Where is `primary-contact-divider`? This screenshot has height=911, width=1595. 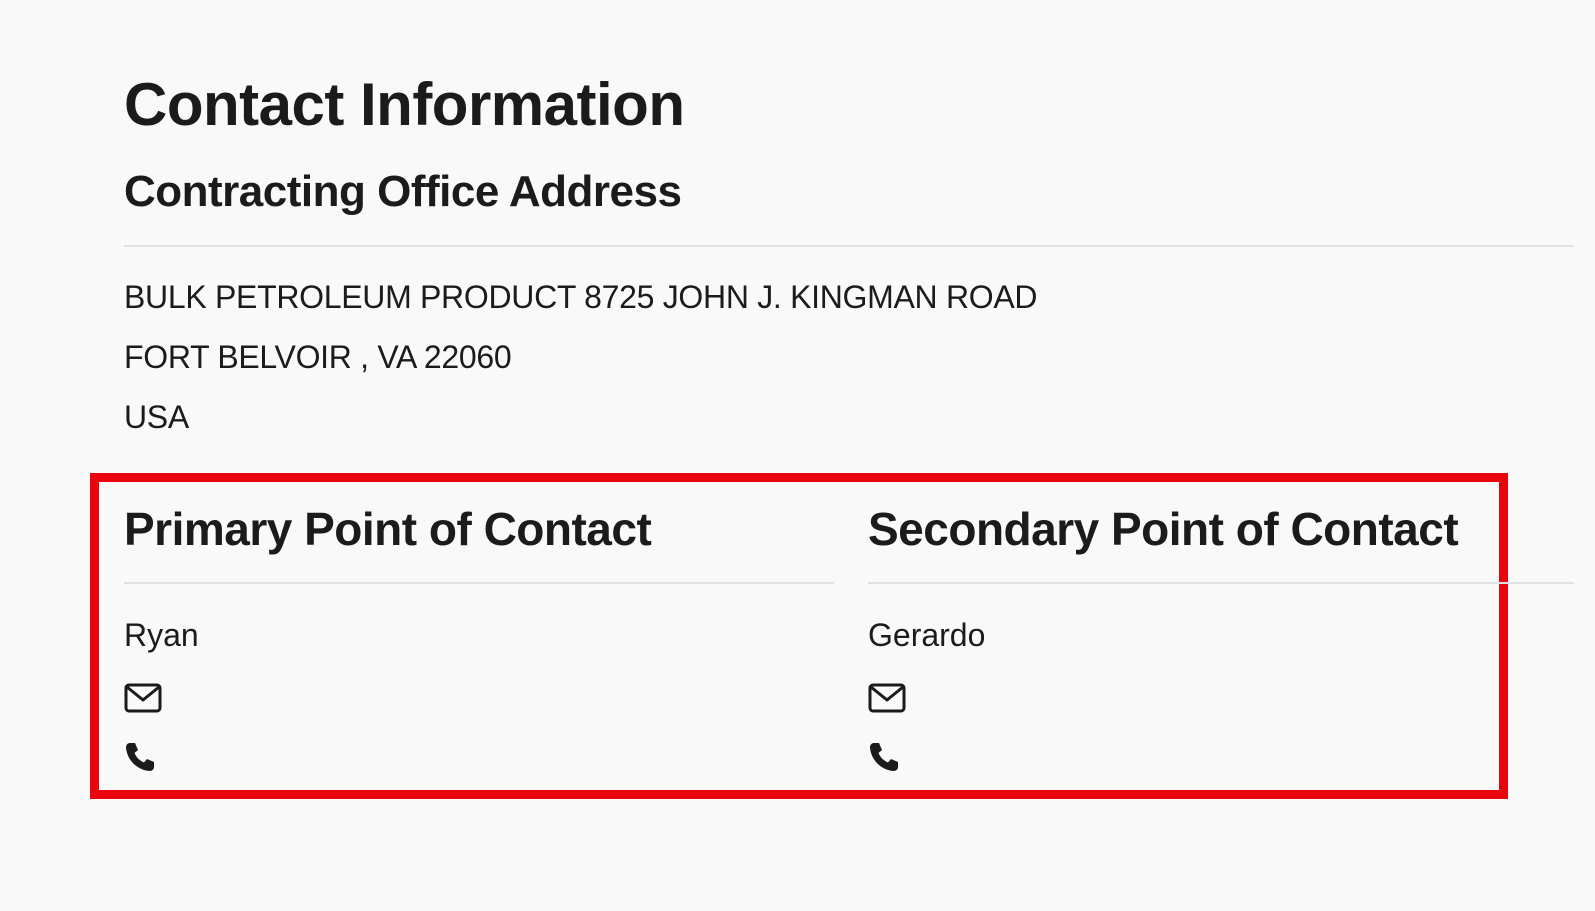 primary-contact-divider is located at coordinates (479, 583).